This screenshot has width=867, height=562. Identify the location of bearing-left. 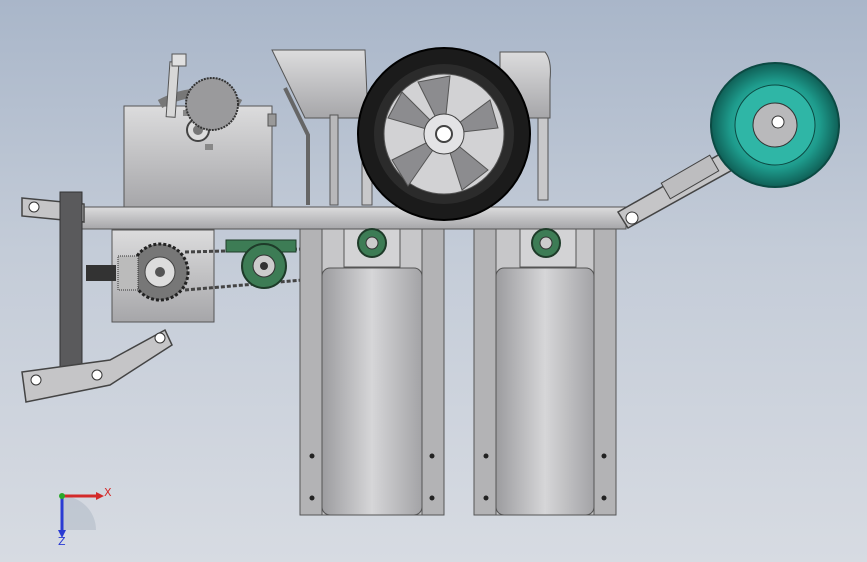
(261, 264).